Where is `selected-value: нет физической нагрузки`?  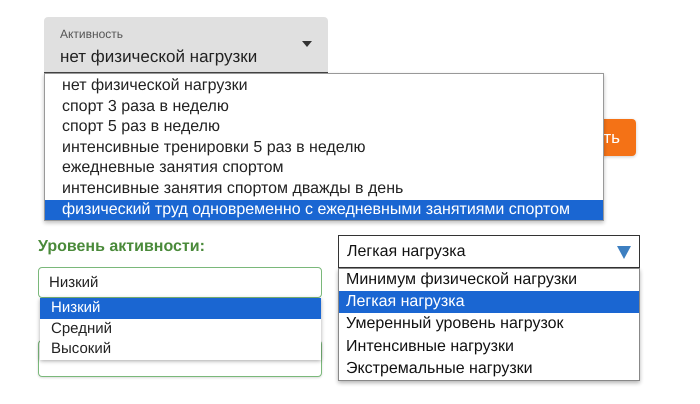 selected-value: нет физической нагрузки is located at coordinates (159, 57).